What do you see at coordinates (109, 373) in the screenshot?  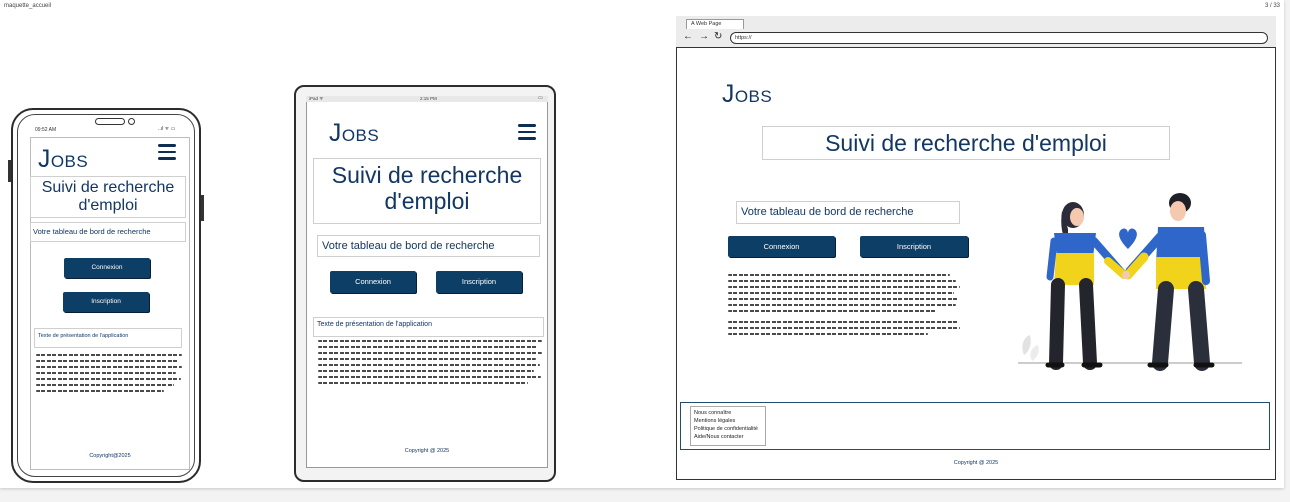 I see `phone-presentation-text` at bounding box center [109, 373].